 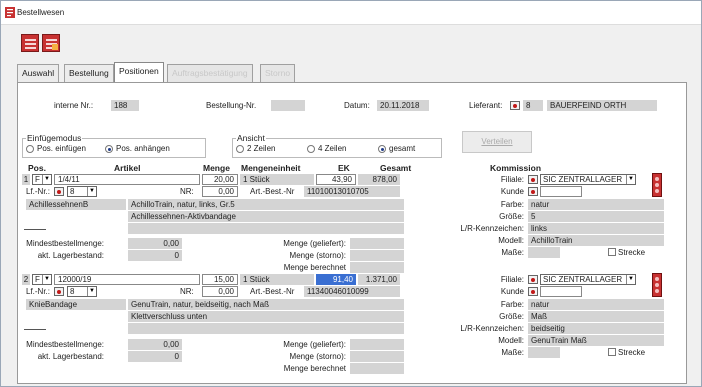 I want to click on mindestbestellmenge-label: Mindestbestellmenge:, so click(x=65, y=243).